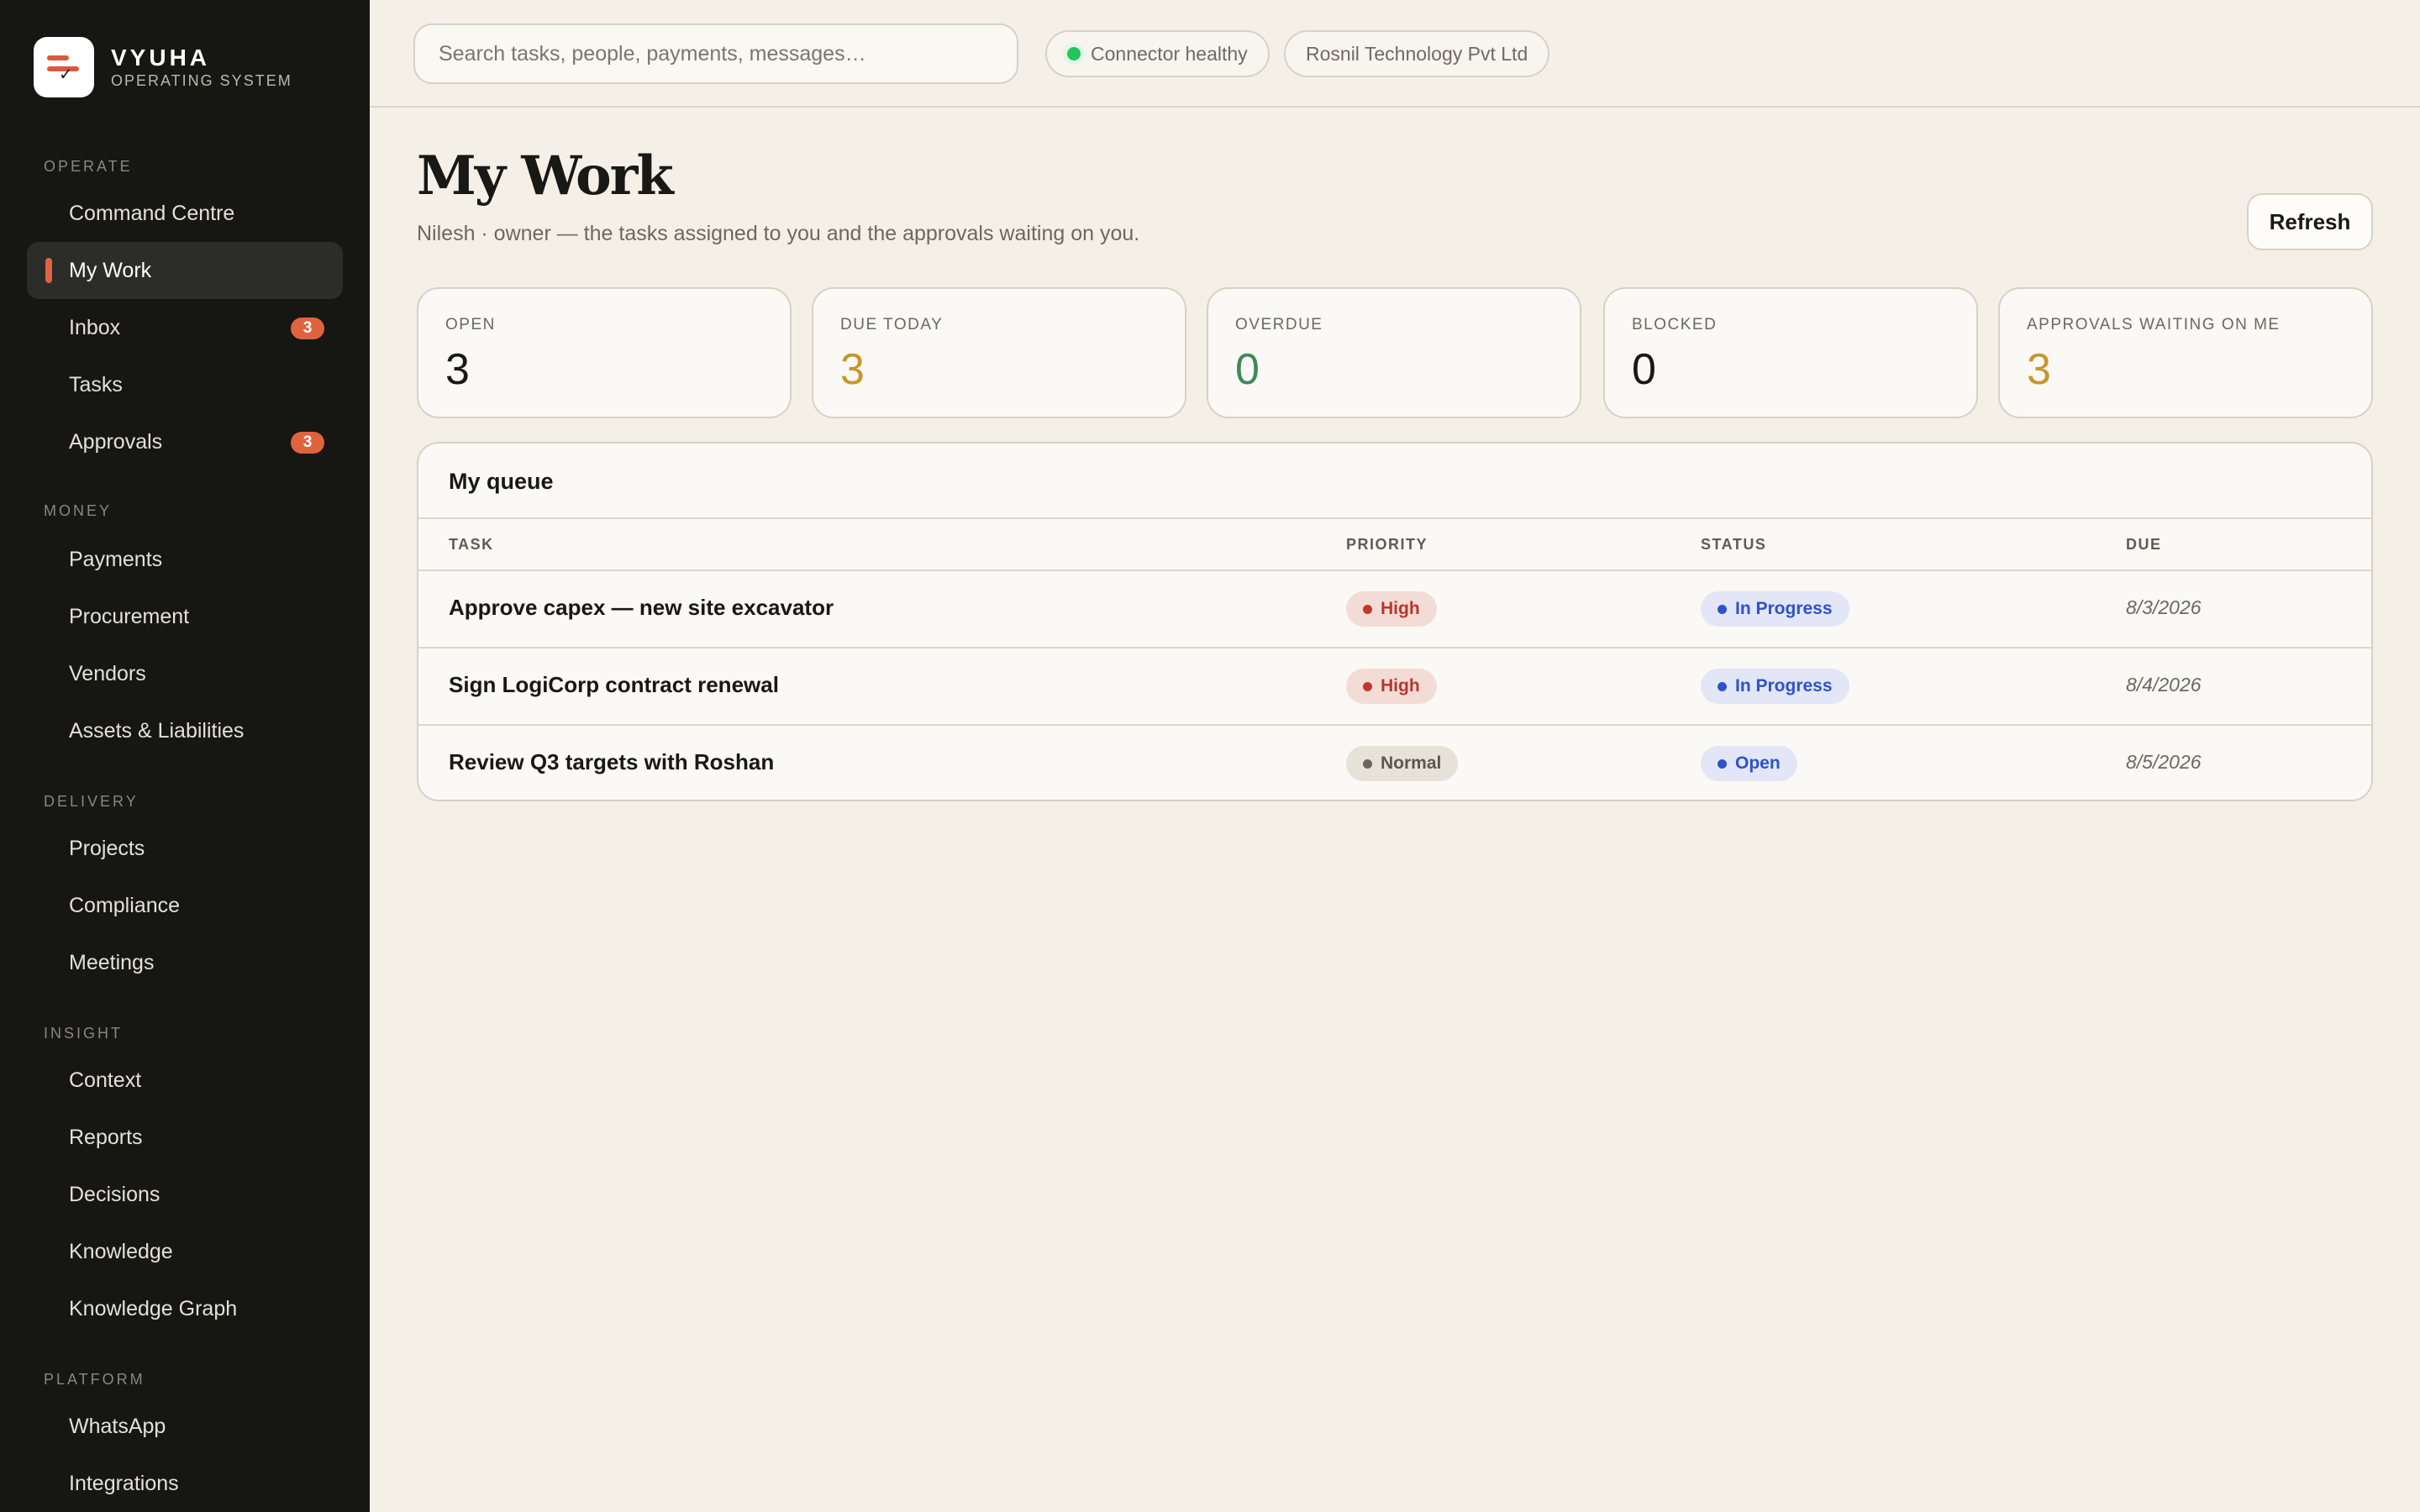 The image size is (2420, 1512). Describe the element at coordinates (185, 559) in the screenshot. I see `sidebar-item-payments: Payments` at that location.